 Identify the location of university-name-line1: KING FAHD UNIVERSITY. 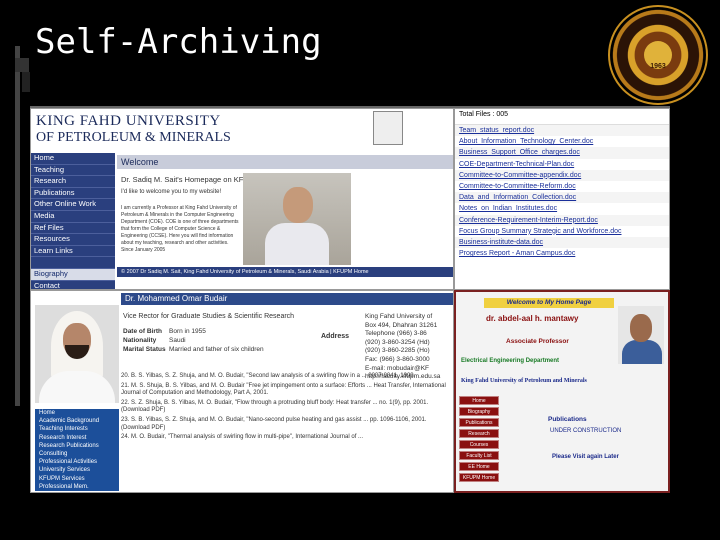
(128, 121).